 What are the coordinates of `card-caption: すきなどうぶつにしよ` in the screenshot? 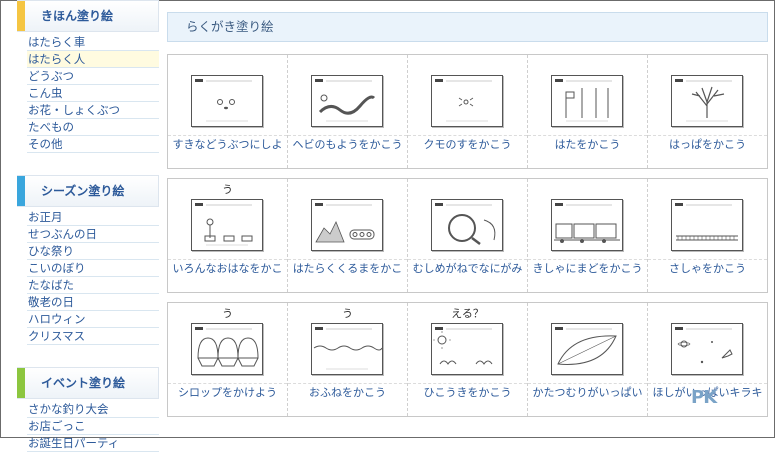 It's located at (227, 144).